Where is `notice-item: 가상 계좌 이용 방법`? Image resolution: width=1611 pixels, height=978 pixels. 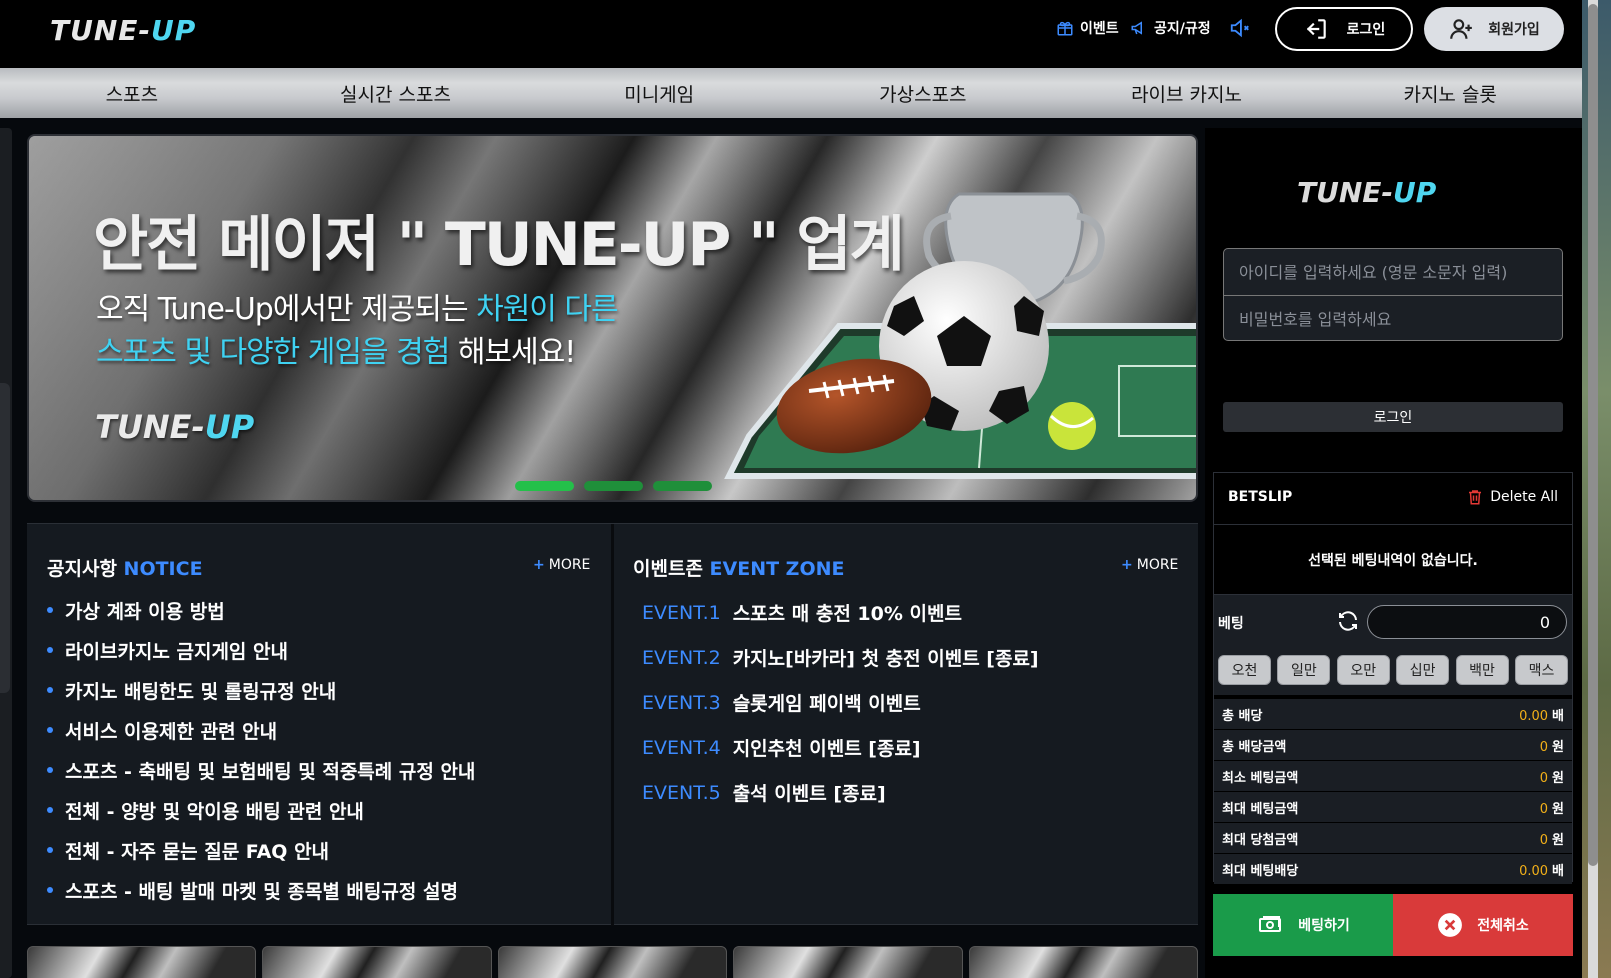
notice-item: 가상 계좌 이용 방법 is located at coordinates (261, 610).